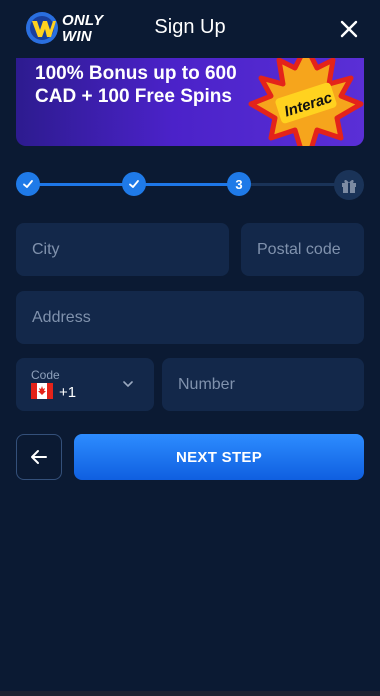  I want to click on canada-flag-icon, so click(42, 391).